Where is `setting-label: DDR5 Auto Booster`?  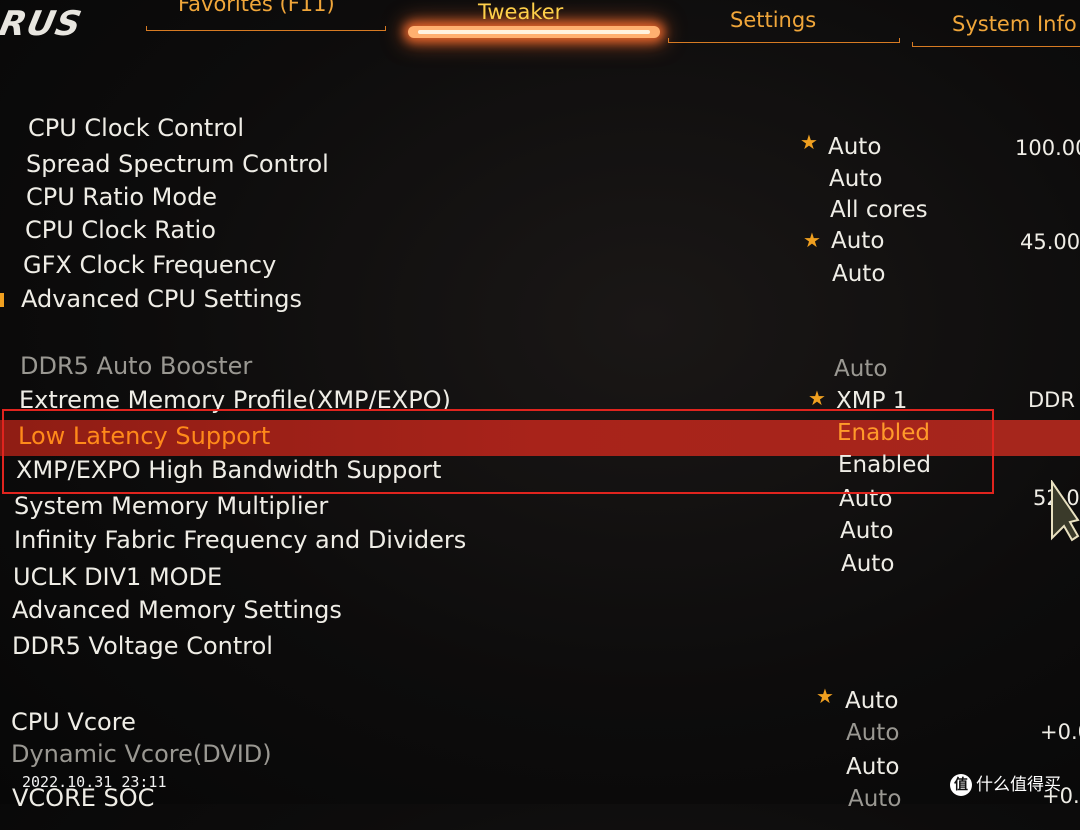
setting-label: DDR5 Auto Booster is located at coordinates (136, 366).